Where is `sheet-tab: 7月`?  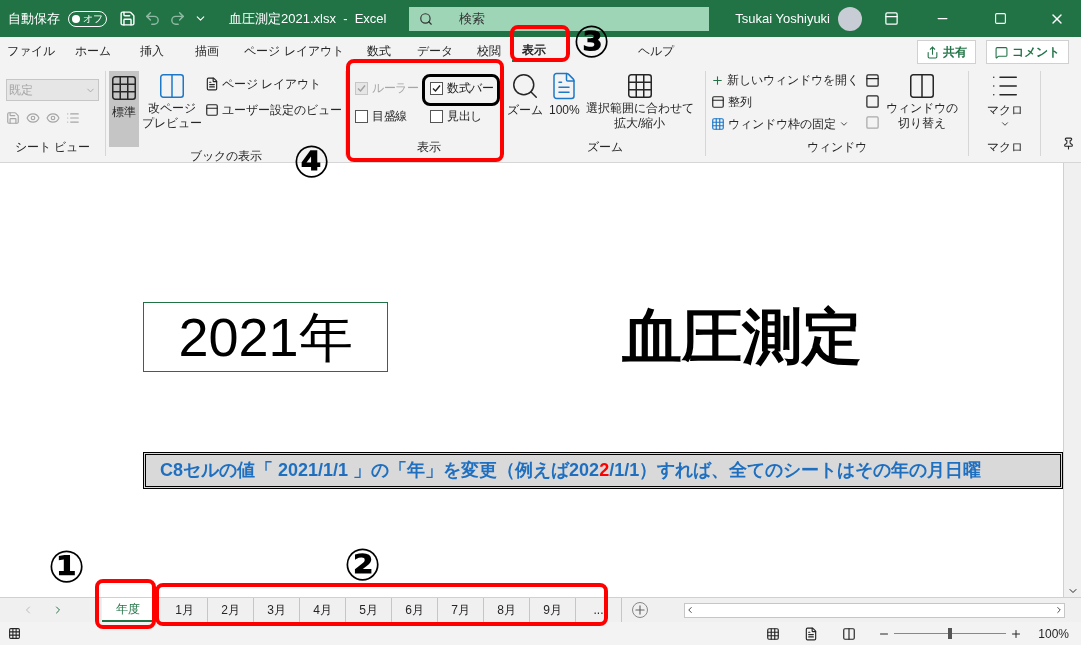
sheet-tab: 7月 is located at coordinates (461, 610).